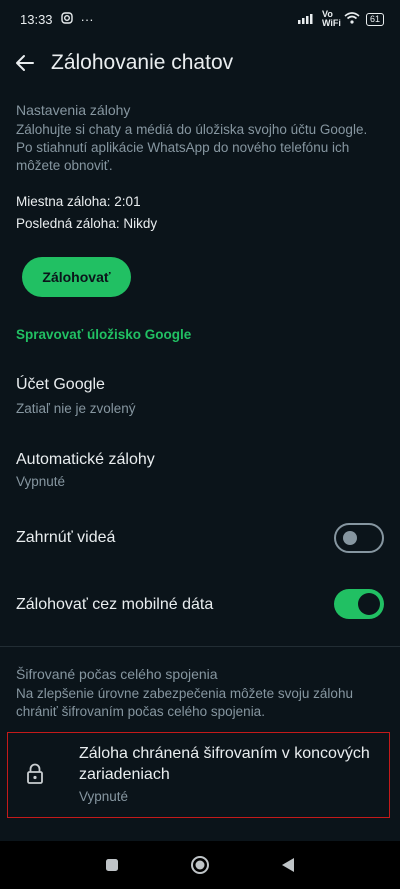 The width and height of the screenshot is (400, 889). I want to click on square-icon, so click(112, 865).